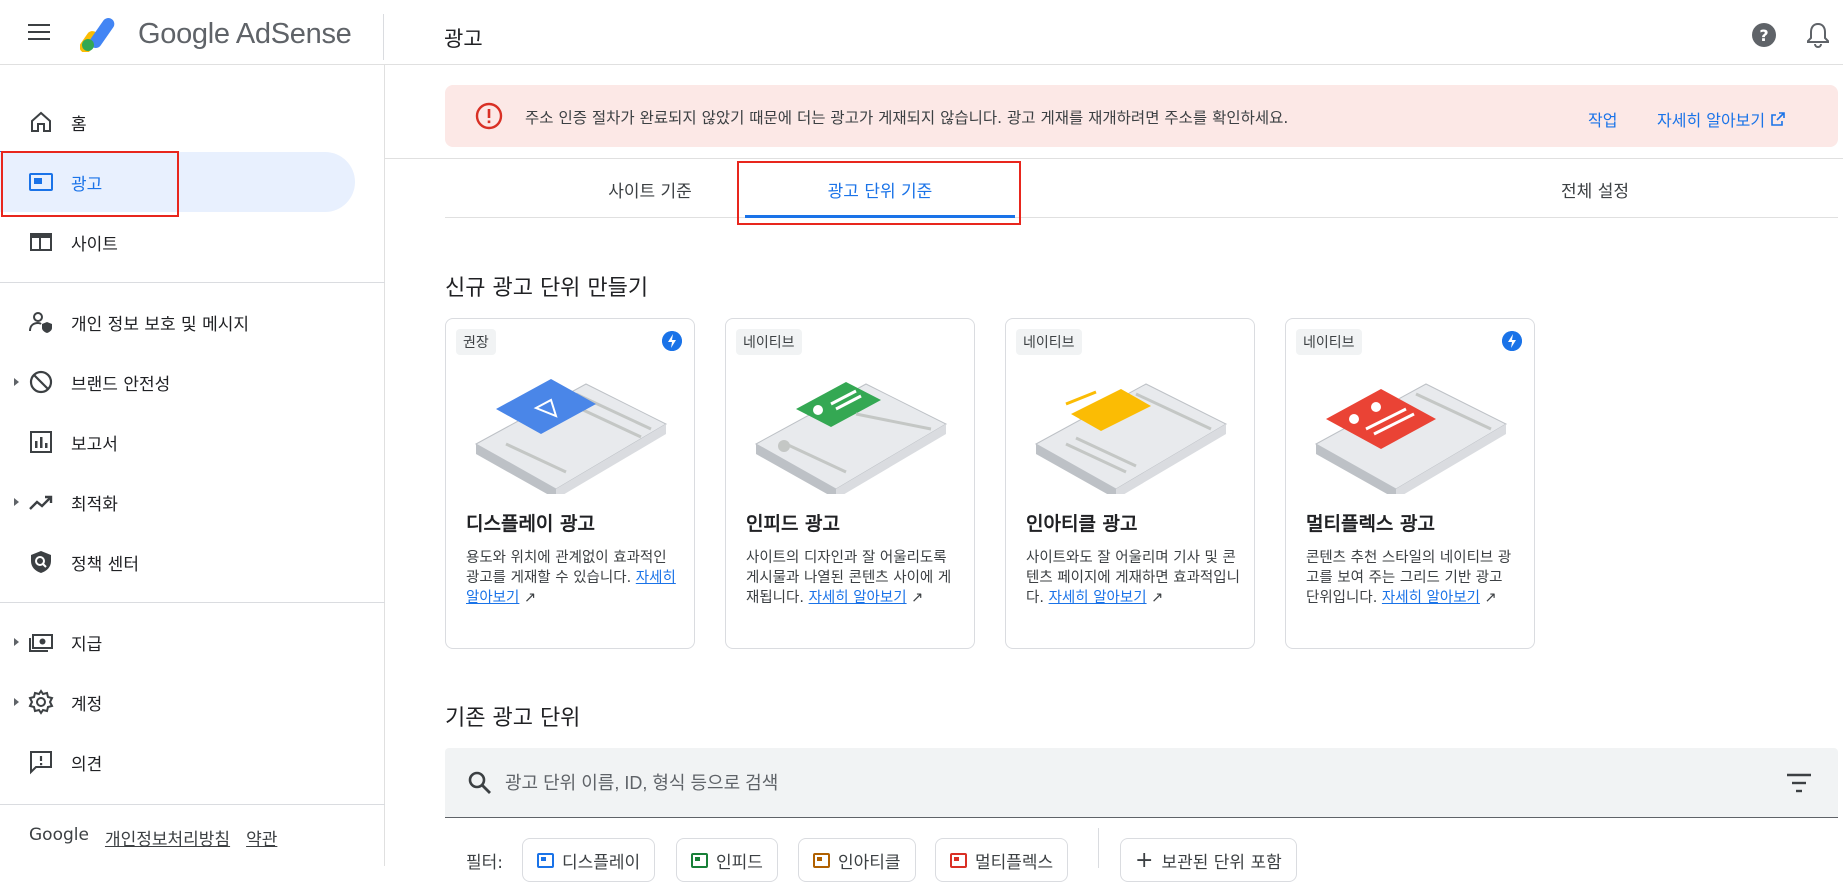  What do you see at coordinates (97, 34) in the screenshot?
I see `adsense-logo-icon` at bounding box center [97, 34].